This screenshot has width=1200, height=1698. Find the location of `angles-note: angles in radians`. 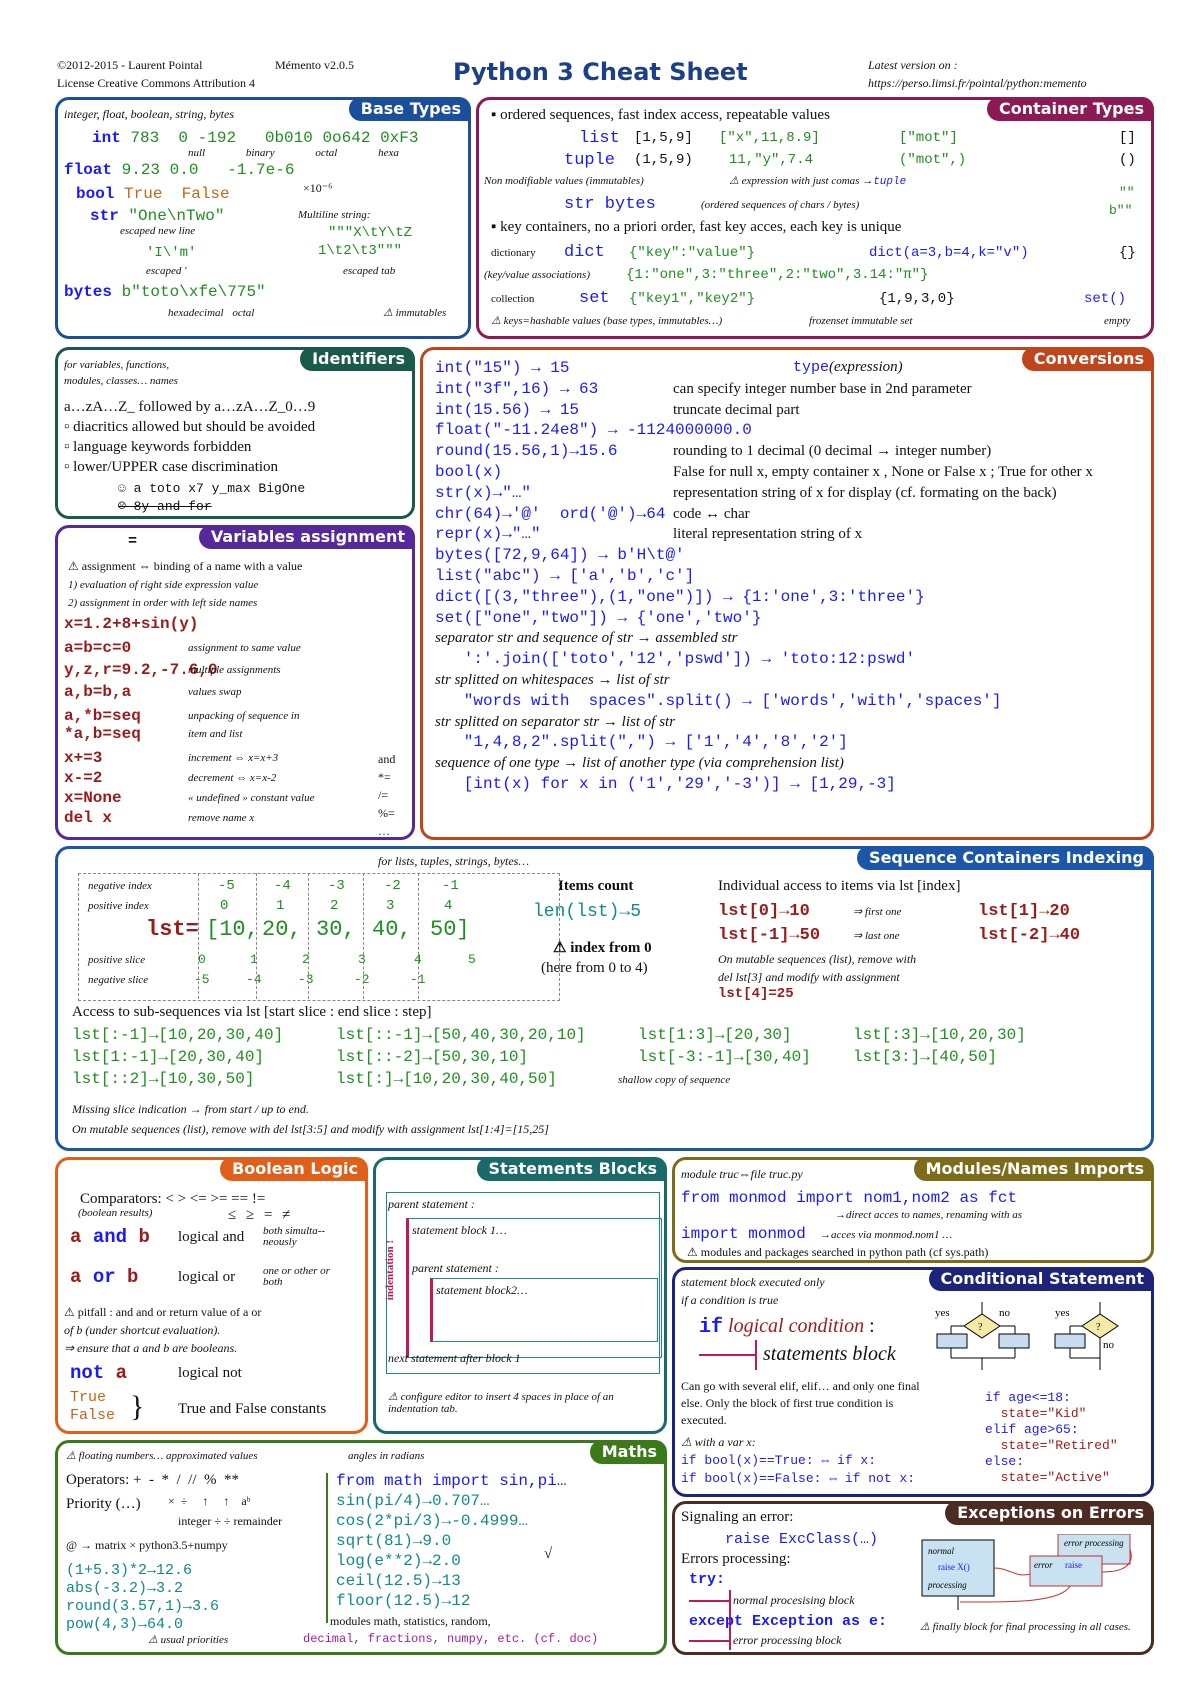

angles-note: angles in radians is located at coordinates (386, 1456).